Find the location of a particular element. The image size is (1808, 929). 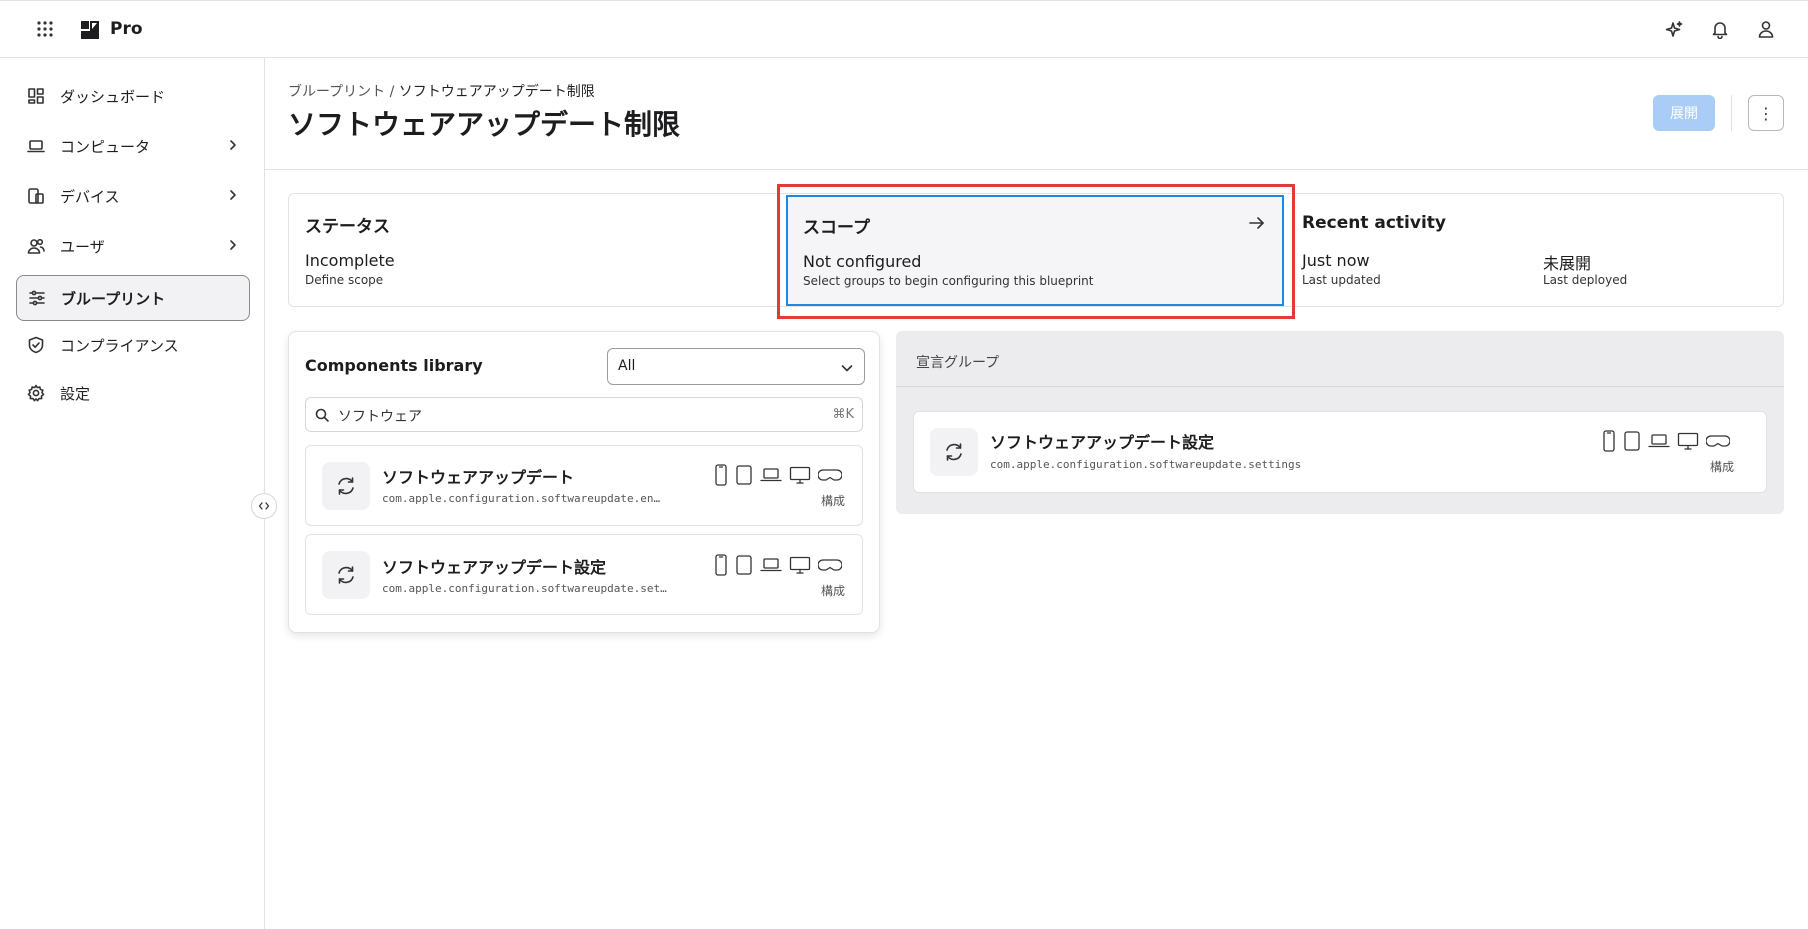

sidebar-item-label: デバイス is located at coordinates (90, 196).